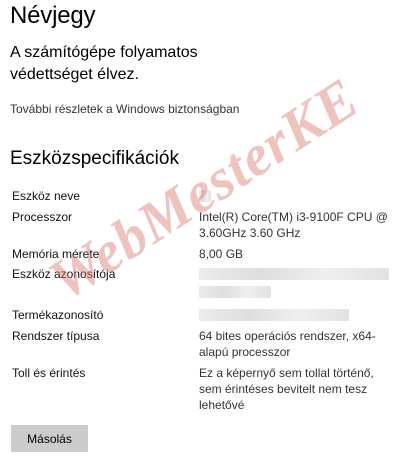 The image size is (400, 460). I want to click on device-name-value-redacted, so click(205, 196).